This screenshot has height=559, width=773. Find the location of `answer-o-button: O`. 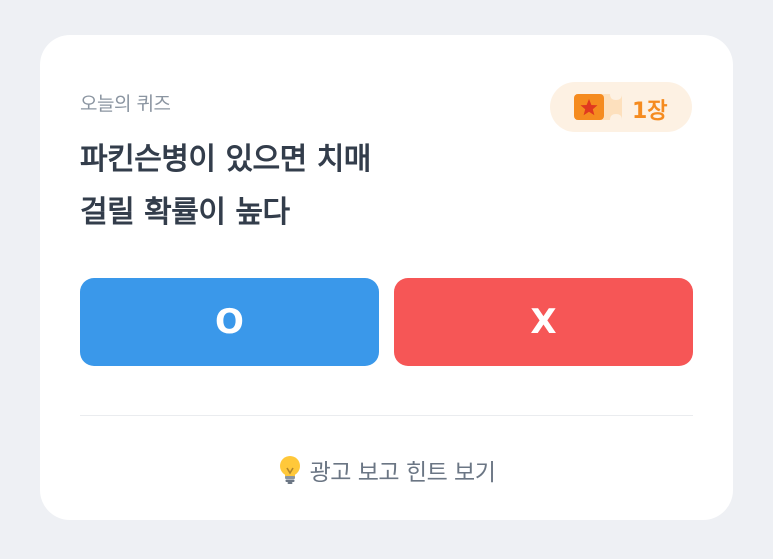

answer-o-button: O is located at coordinates (229, 322).